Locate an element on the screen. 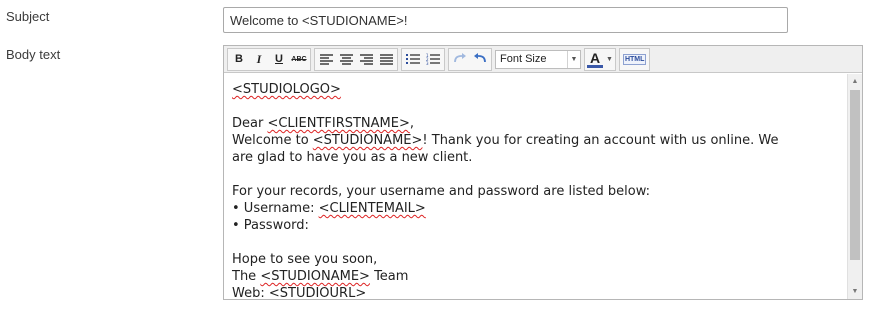 The width and height of the screenshot is (872, 312). body-text: , is located at coordinates (411, 123).